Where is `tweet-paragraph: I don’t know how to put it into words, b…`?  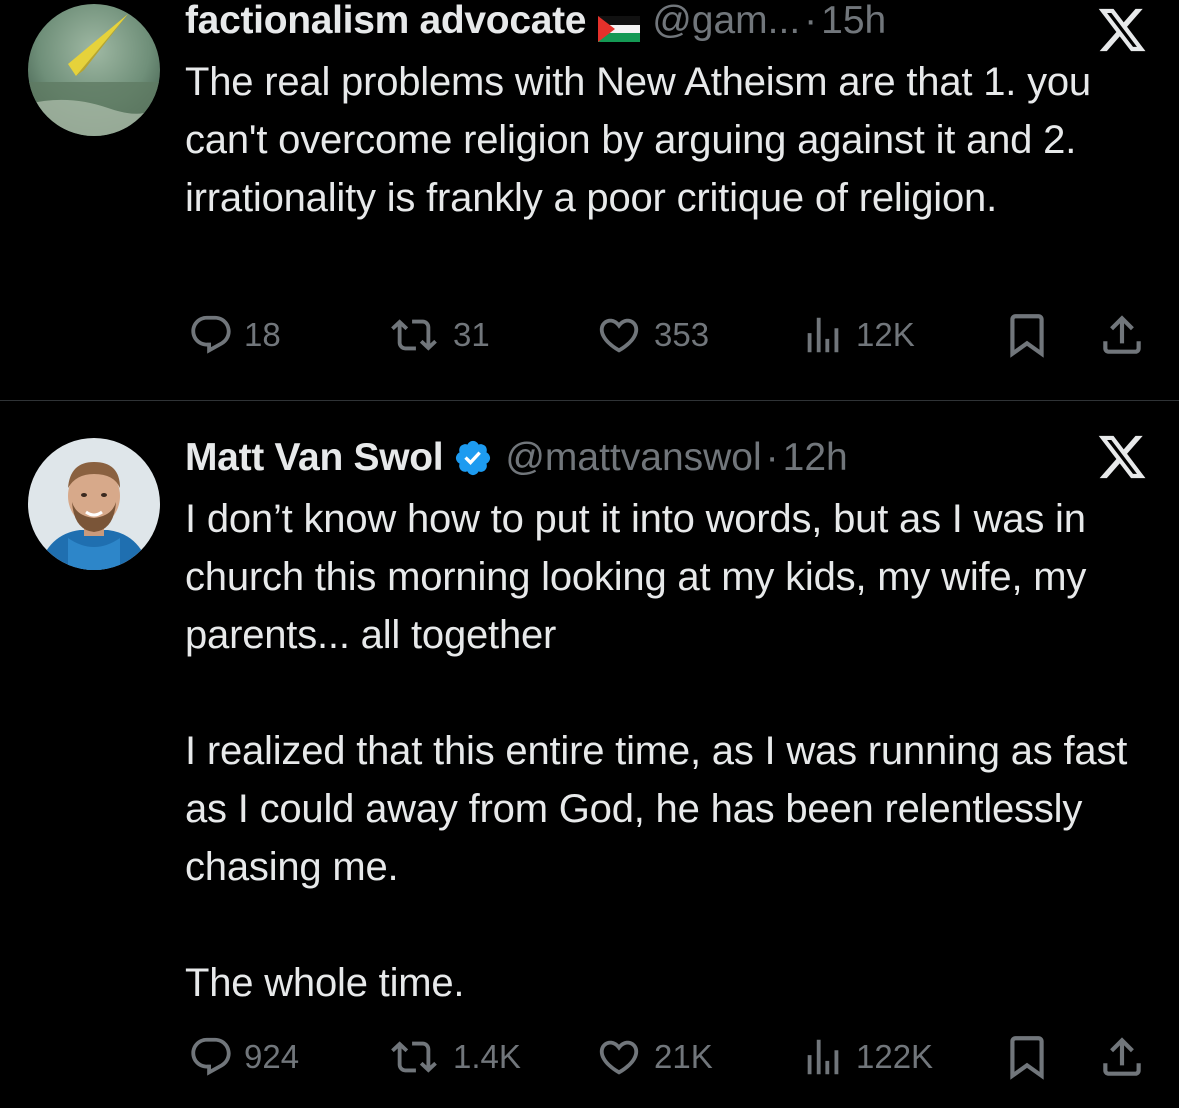 tweet-paragraph: I don’t know how to put it into words, b… is located at coordinates (636, 577).